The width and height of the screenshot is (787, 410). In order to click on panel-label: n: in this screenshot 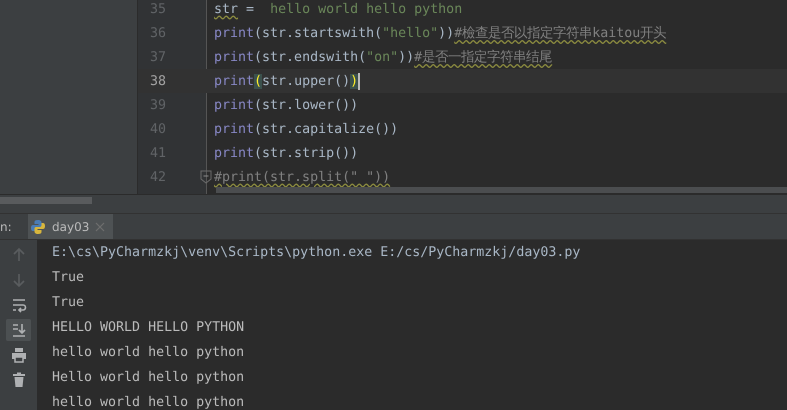, I will do `click(6, 227)`.